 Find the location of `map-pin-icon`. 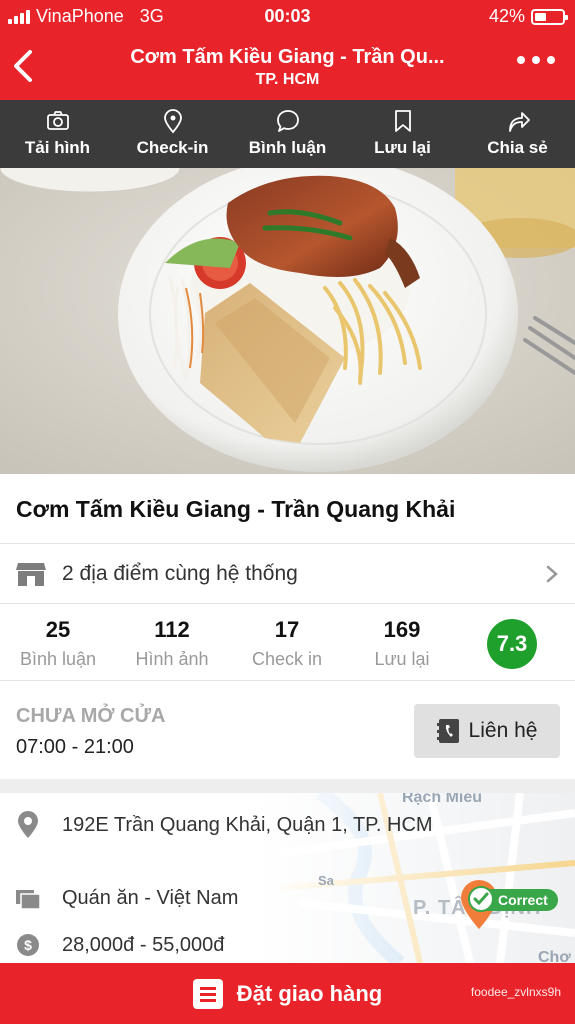

map-pin-icon is located at coordinates (172, 121).